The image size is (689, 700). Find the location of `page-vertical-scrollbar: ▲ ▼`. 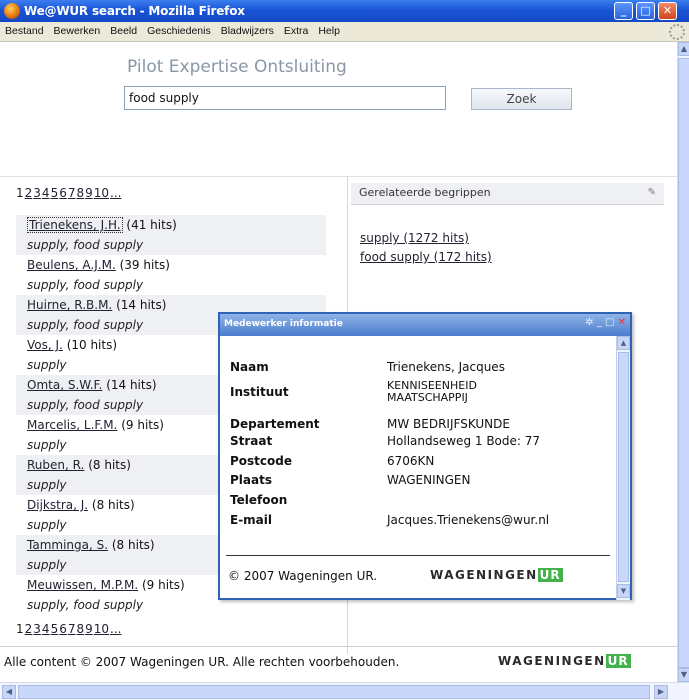

page-vertical-scrollbar: ▲ ▼ is located at coordinates (683, 362).